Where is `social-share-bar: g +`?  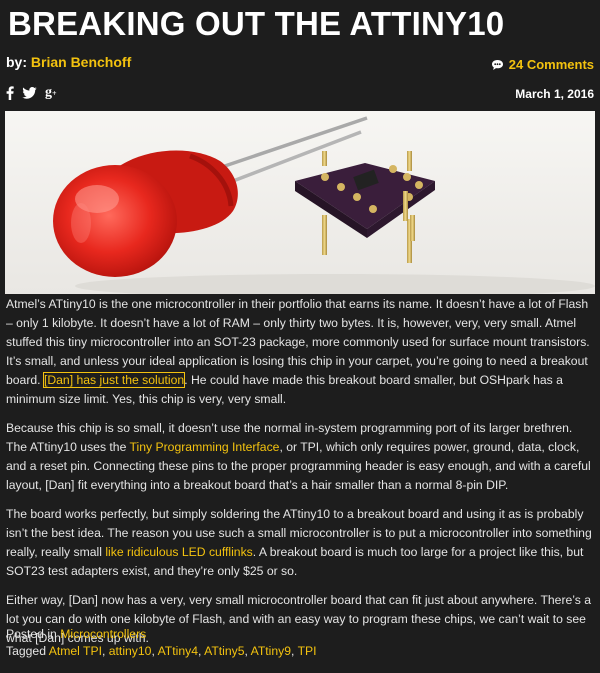 social-share-bar: g + is located at coordinates (31, 92).